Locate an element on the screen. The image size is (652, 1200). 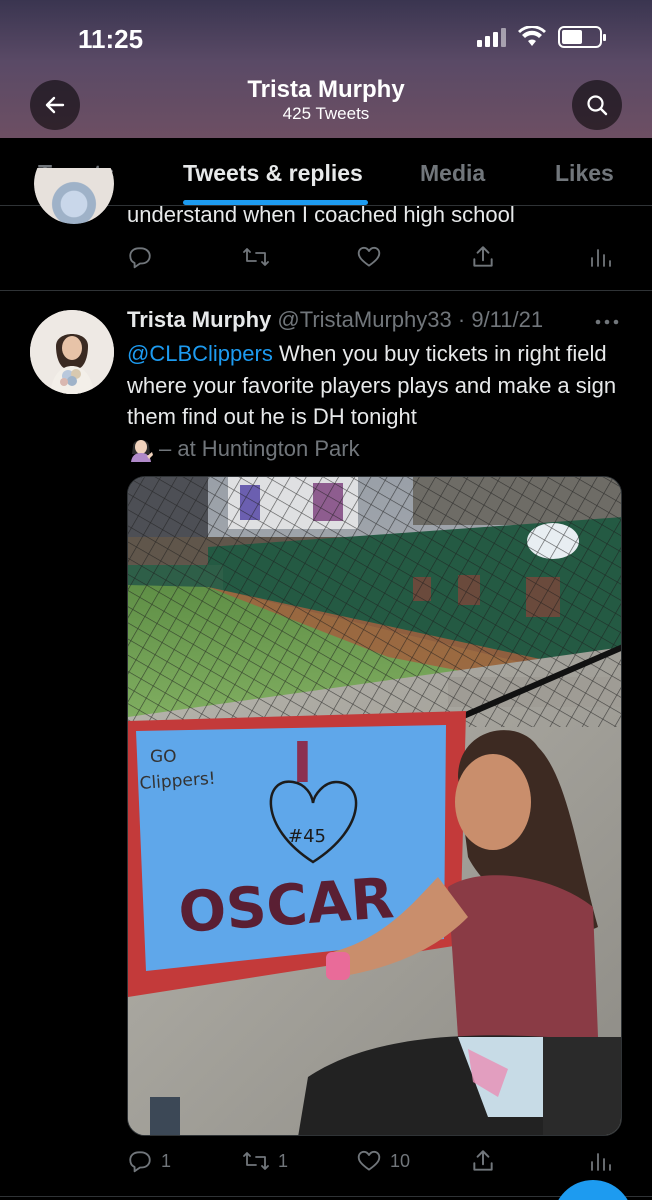
location-link: – at Huntington Park is located at coordinates (259, 448).